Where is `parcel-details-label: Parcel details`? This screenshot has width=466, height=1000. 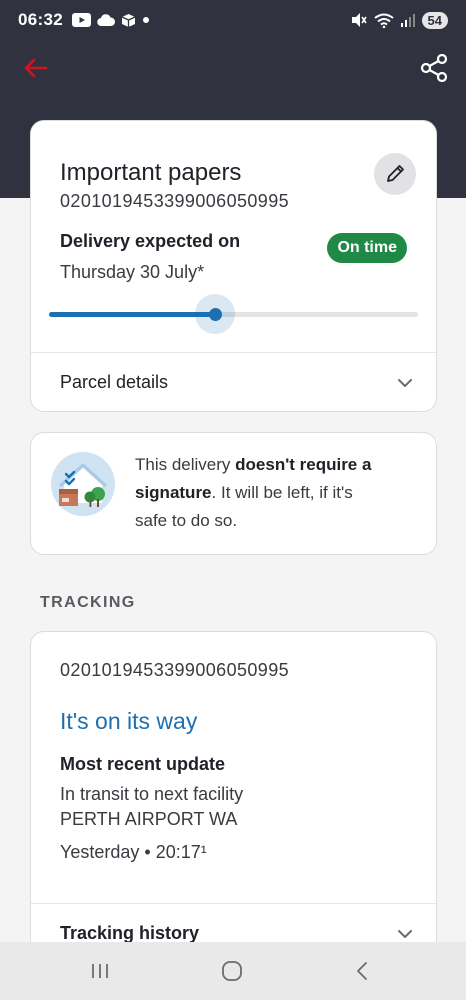 parcel-details-label: Parcel details is located at coordinates (114, 382).